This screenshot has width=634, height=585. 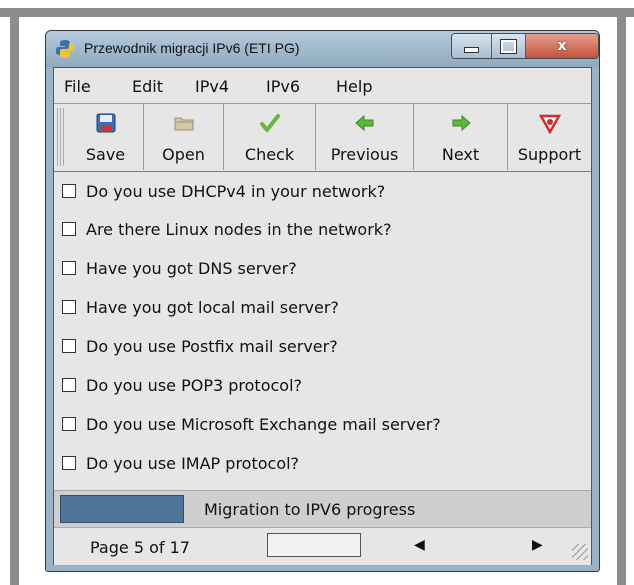 I want to click on question-text: Do you use DHCPv4 in your network?, so click(x=236, y=191).